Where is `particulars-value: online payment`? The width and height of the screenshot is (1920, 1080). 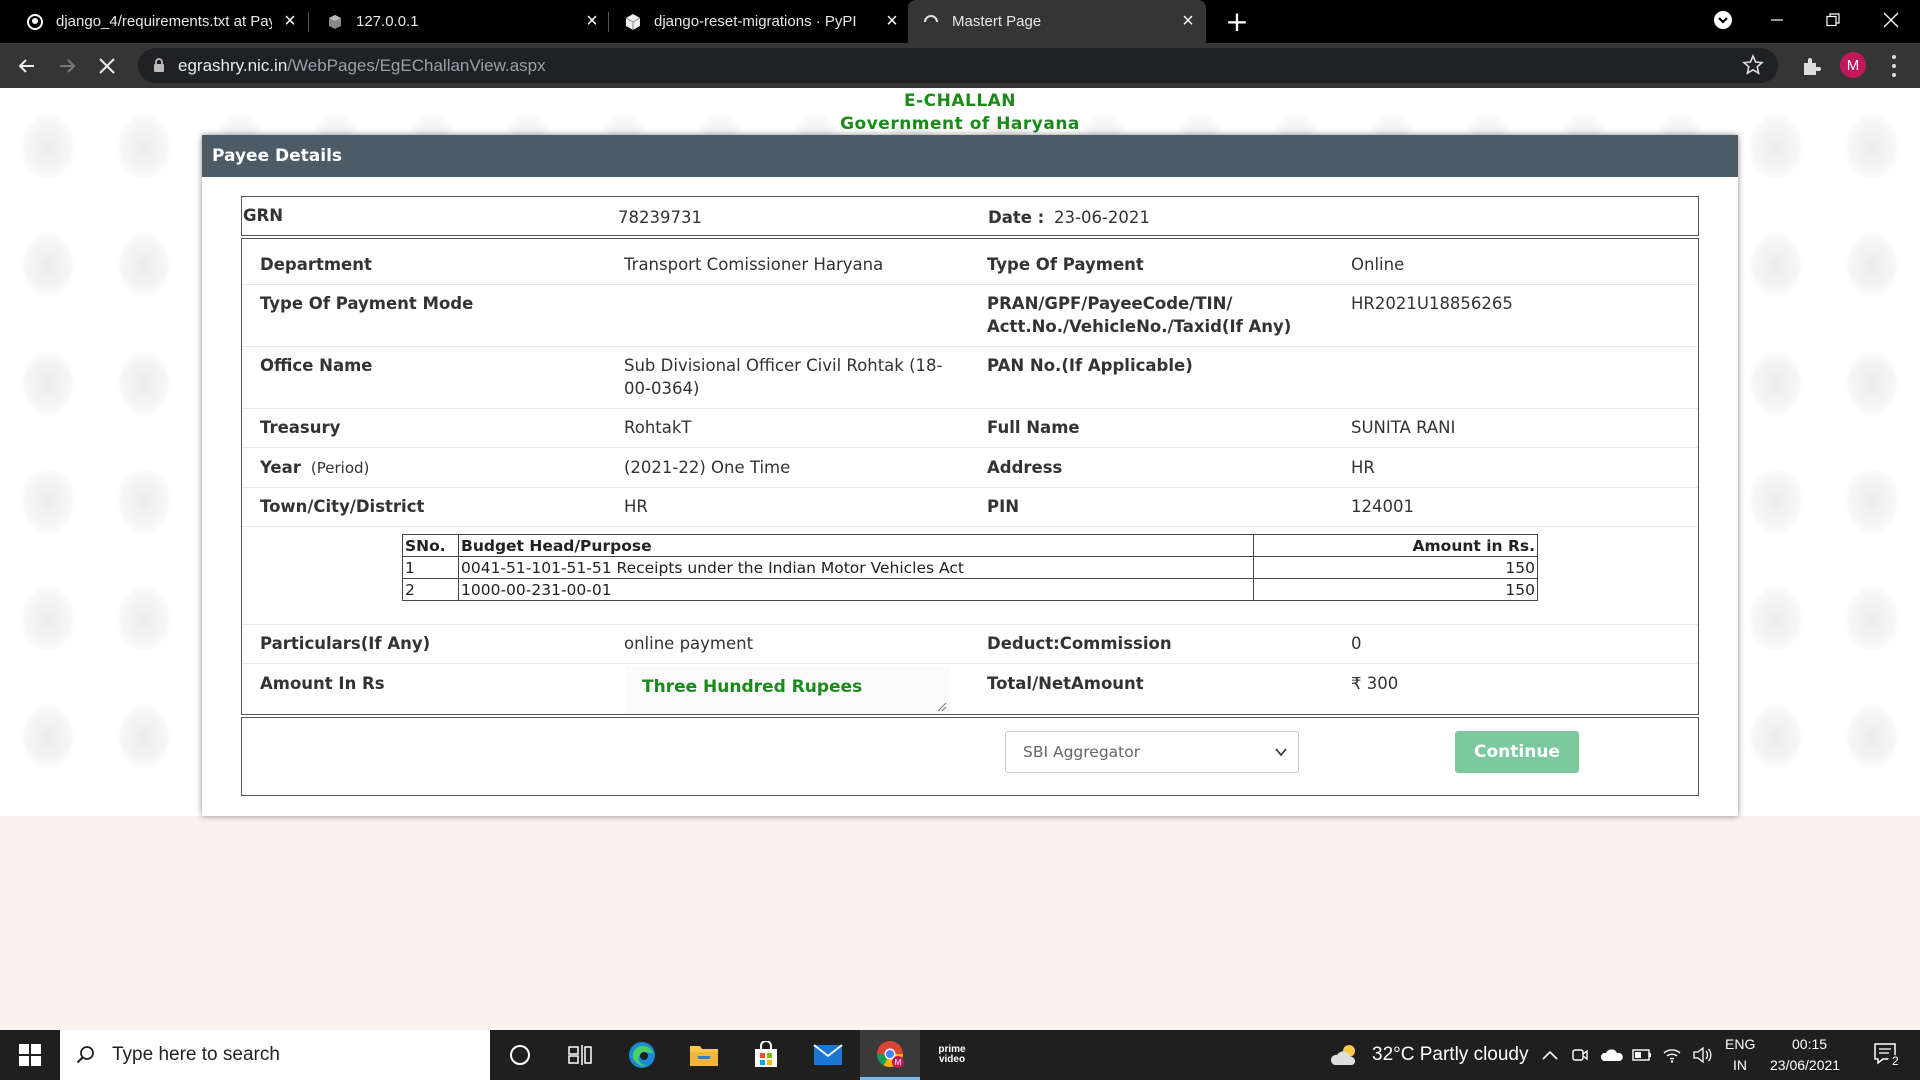 particulars-value: online payment is located at coordinates (689, 643).